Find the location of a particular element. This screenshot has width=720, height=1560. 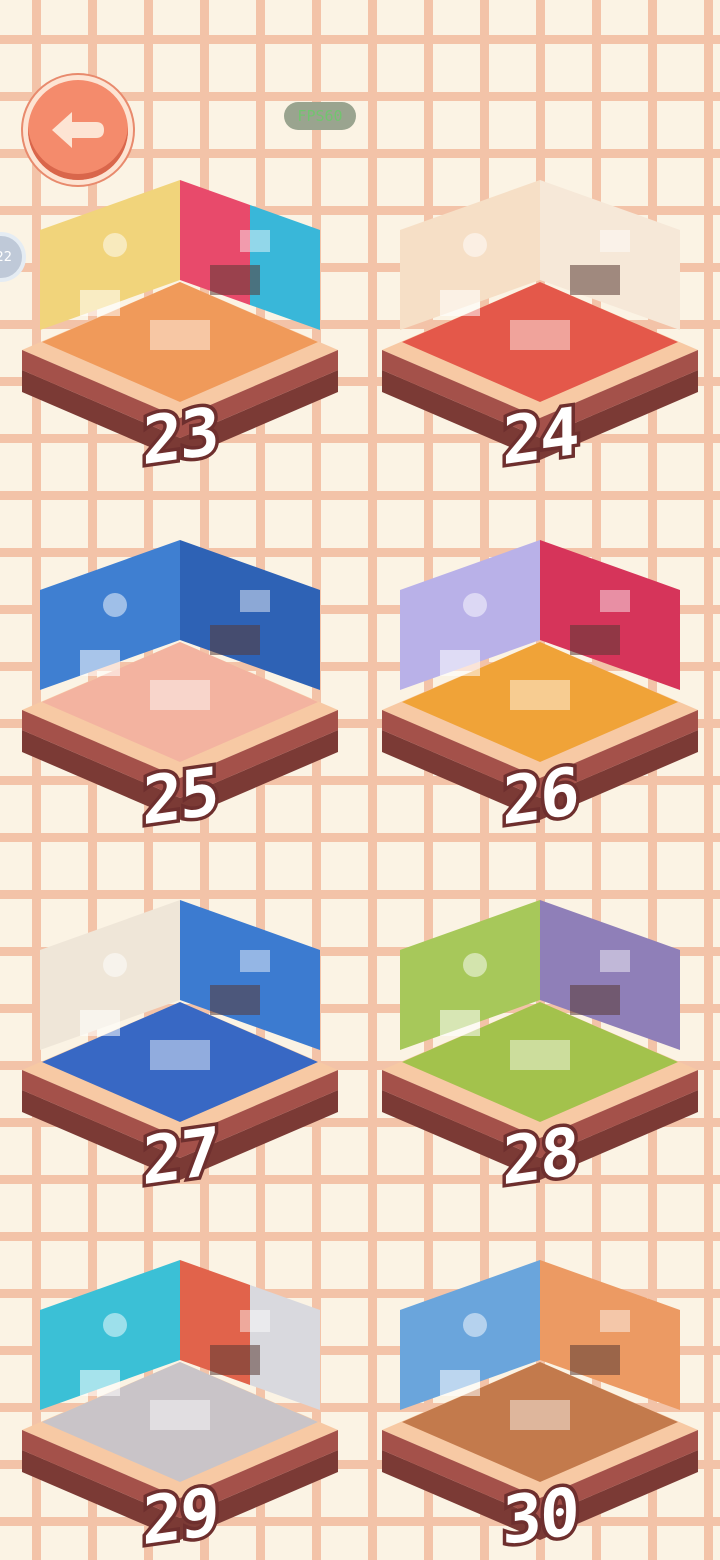

level-card: 29 is located at coordinates (180, 1405).